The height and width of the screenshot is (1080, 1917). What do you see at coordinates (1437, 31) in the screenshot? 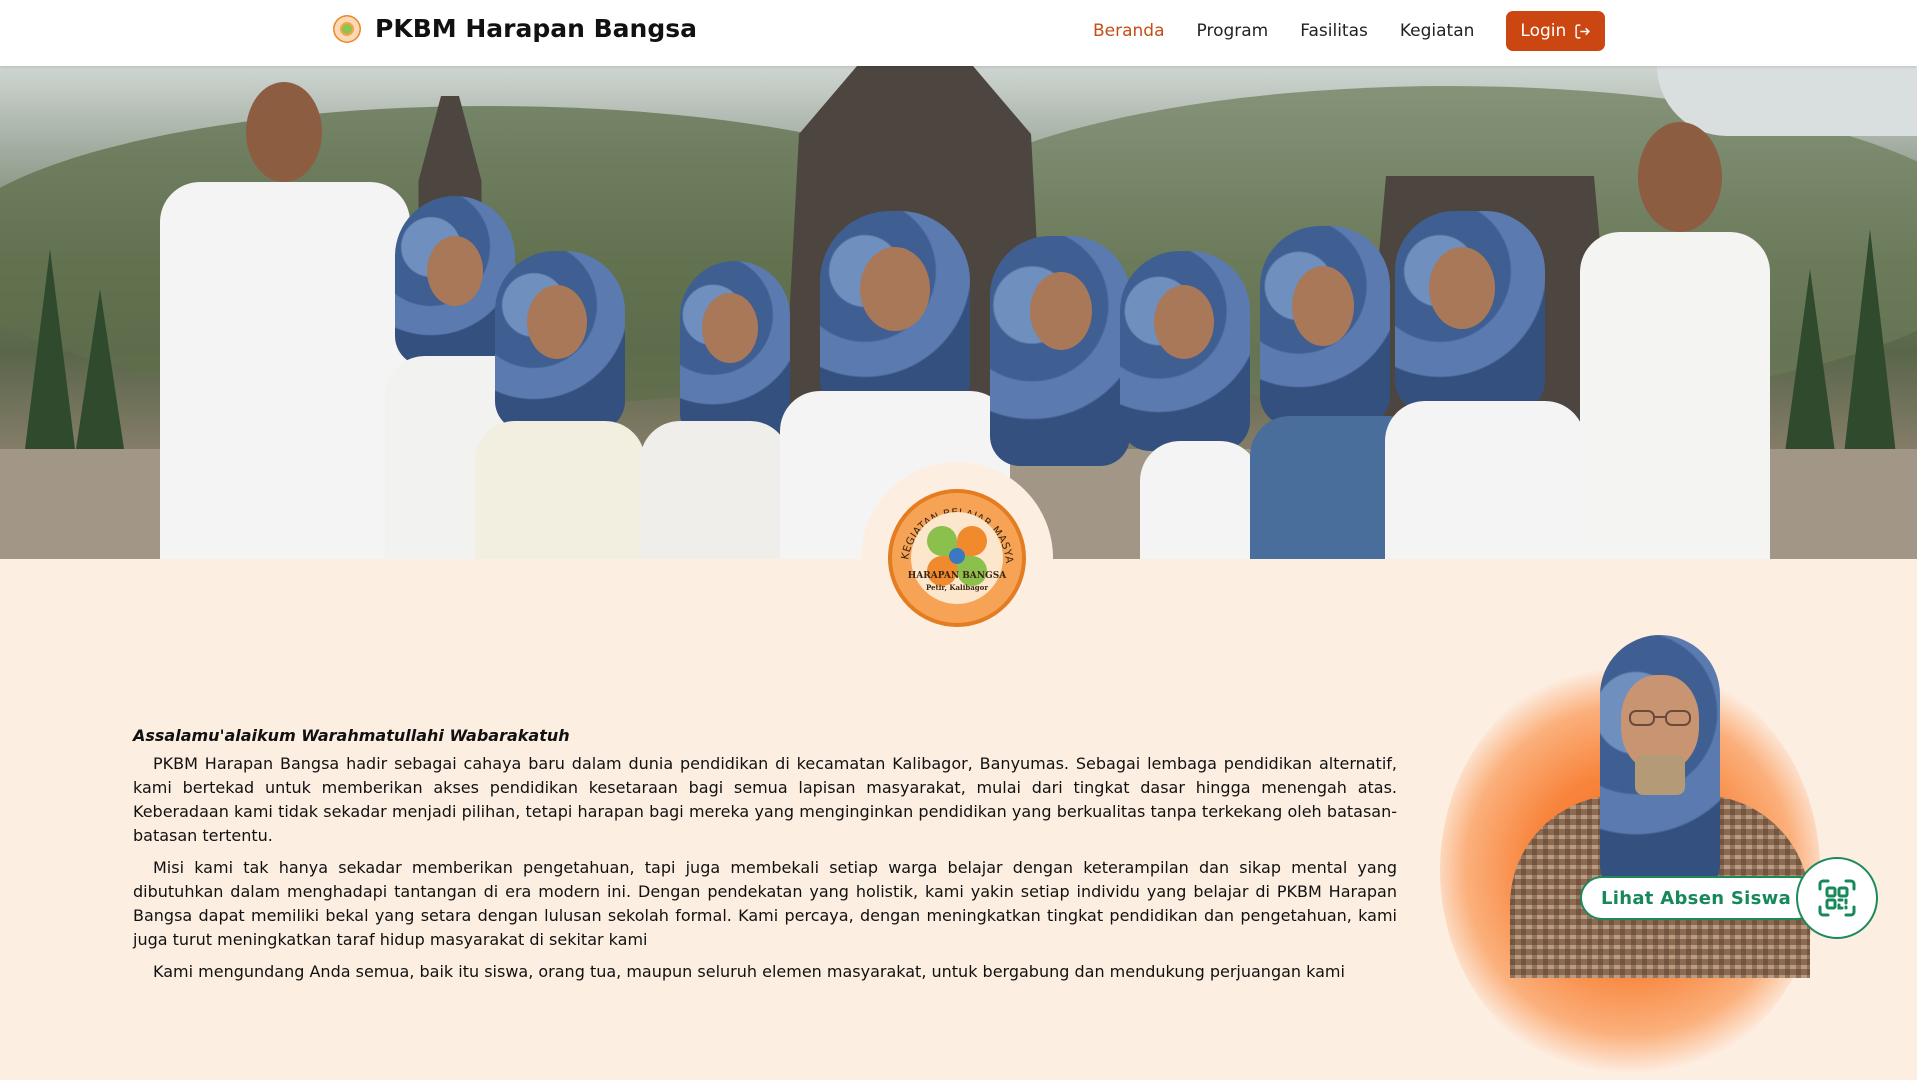
I see `nav-item-kegiatan: Kegiatan` at bounding box center [1437, 31].